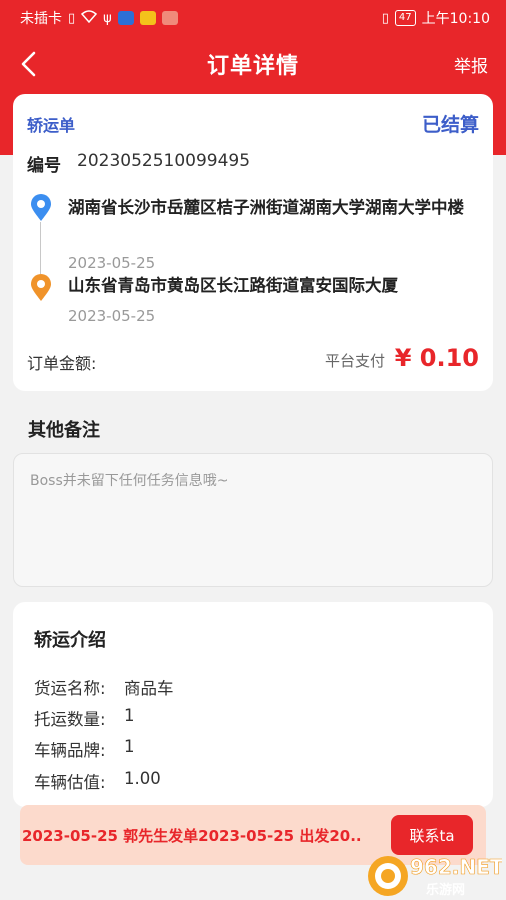  Describe the element at coordinates (456, 867) in the screenshot. I see `svg-text: 962.NET` at that location.